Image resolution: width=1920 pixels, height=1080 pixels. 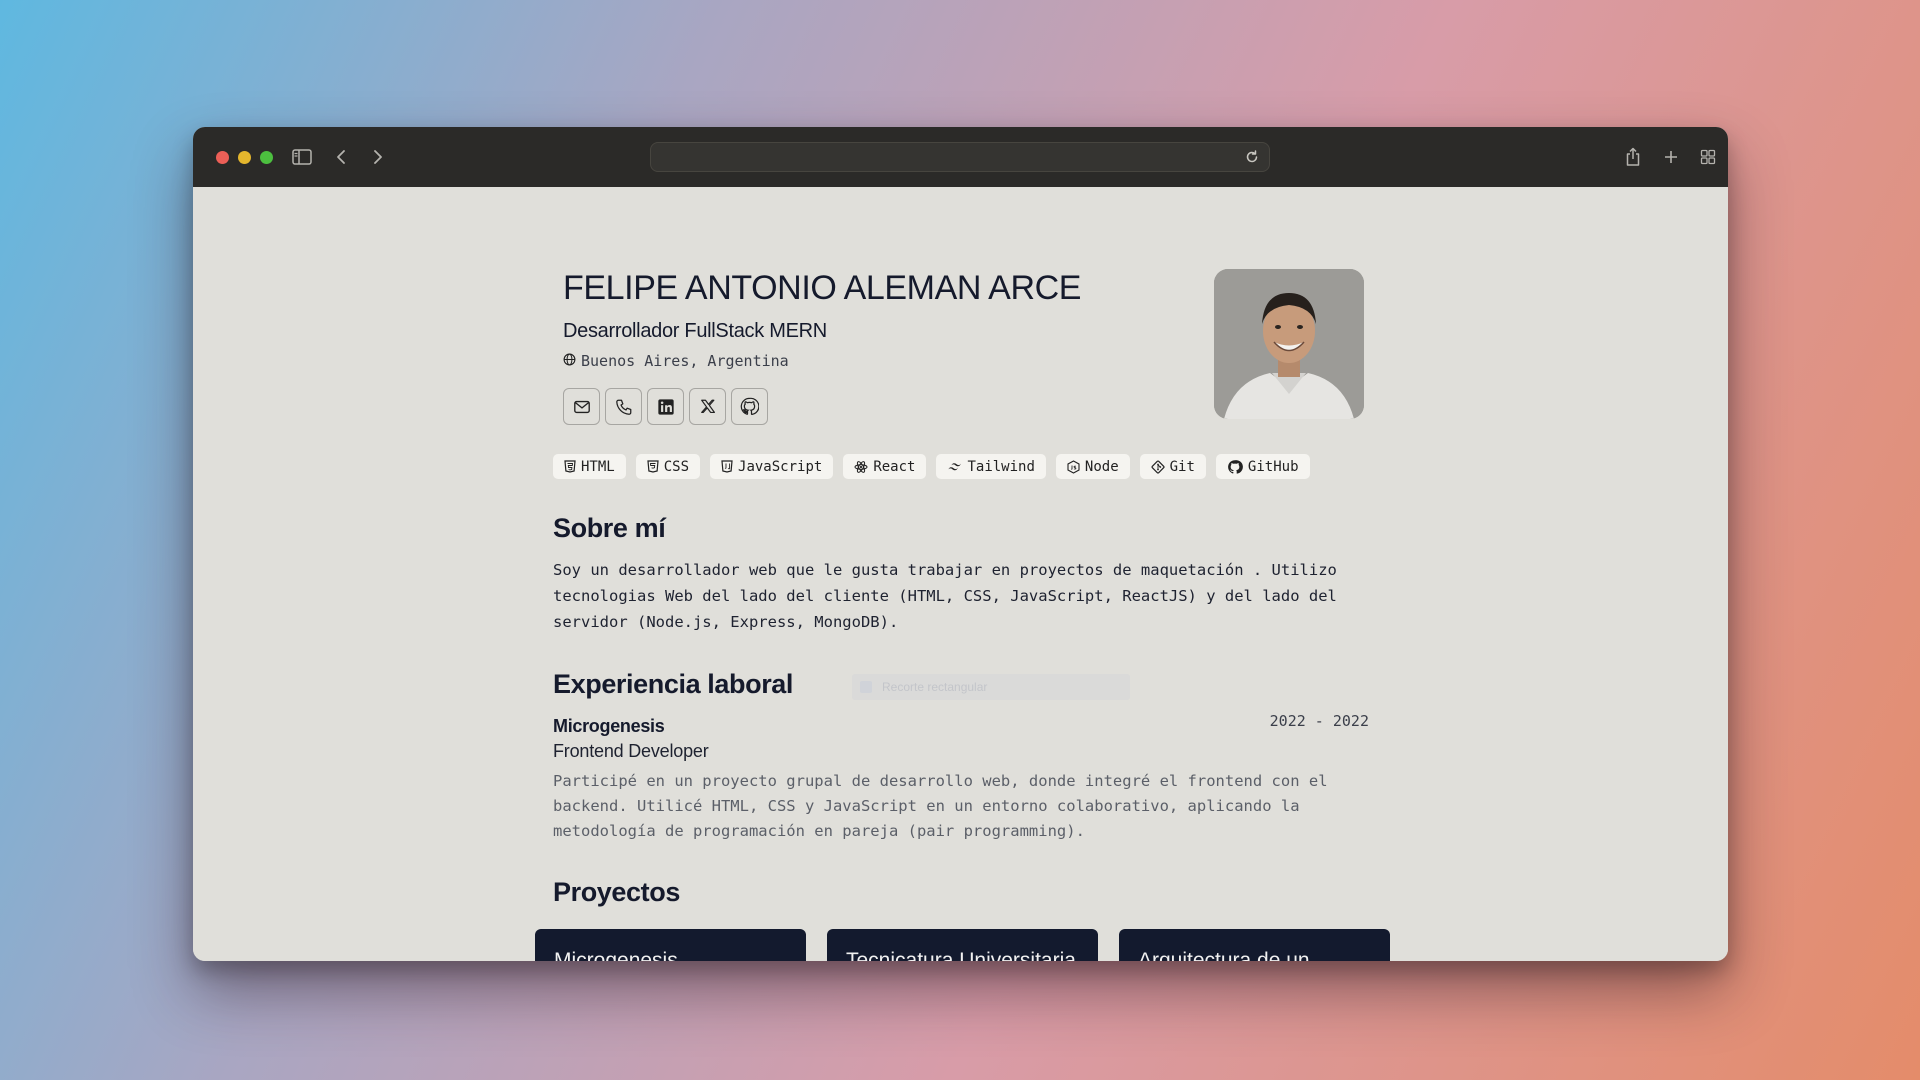 I want to click on email-icon, so click(x=581, y=406).